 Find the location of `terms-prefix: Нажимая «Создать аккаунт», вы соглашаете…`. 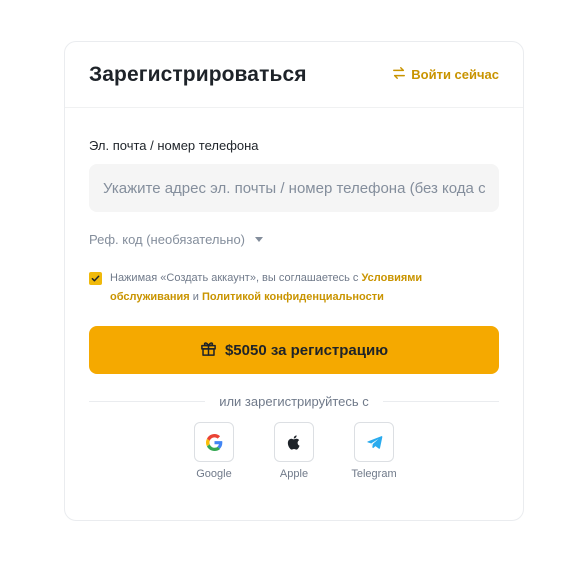

terms-prefix: Нажимая «Создать аккаунт», вы соглашаете… is located at coordinates (236, 278).